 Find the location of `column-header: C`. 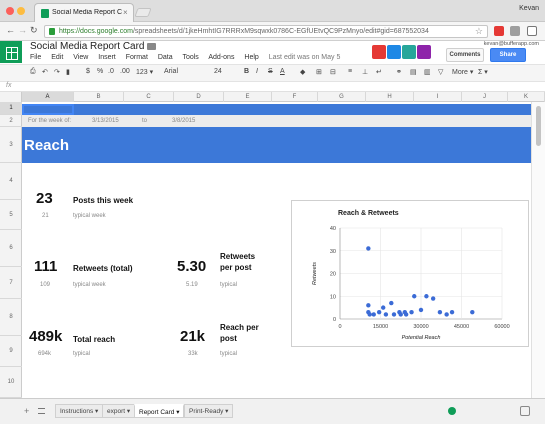

column-header: C is located at coordinates (149, 97).